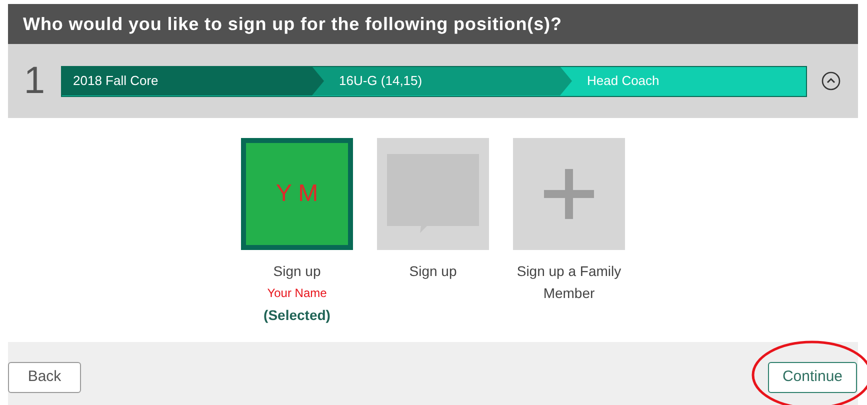 The width and height of the screenshot is (867, 405). I want to click on collapse-button, so click(831, 81).